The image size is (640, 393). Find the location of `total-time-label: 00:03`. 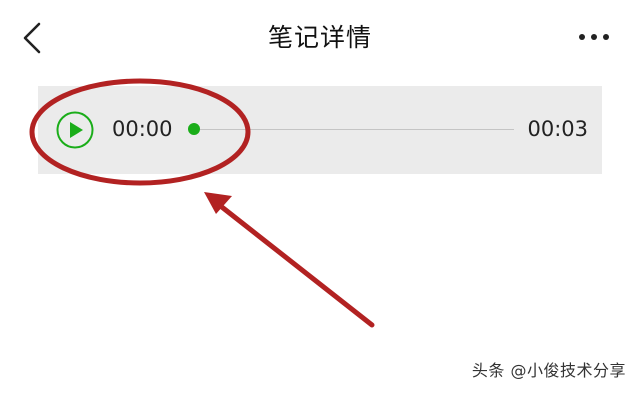

total-time-label: 00:03 is located at coordinates (557, 129).